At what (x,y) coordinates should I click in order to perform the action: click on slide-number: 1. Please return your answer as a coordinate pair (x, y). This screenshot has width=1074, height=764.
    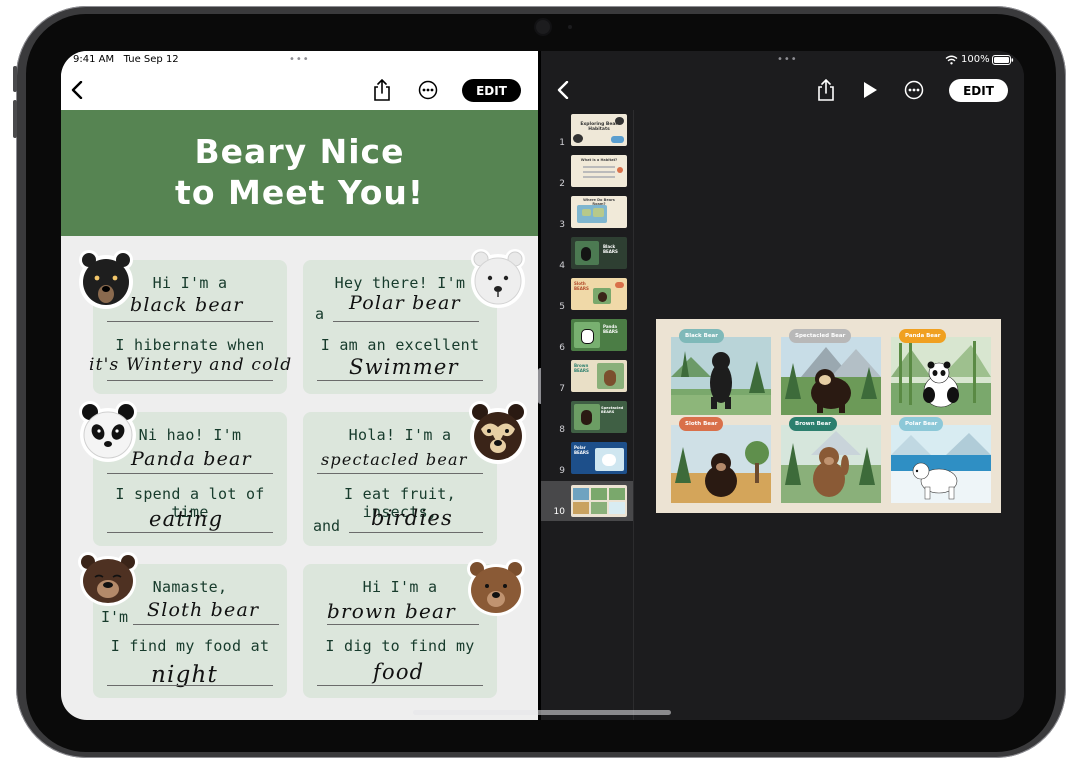
    Looking at the image, I should click on (562, 143).